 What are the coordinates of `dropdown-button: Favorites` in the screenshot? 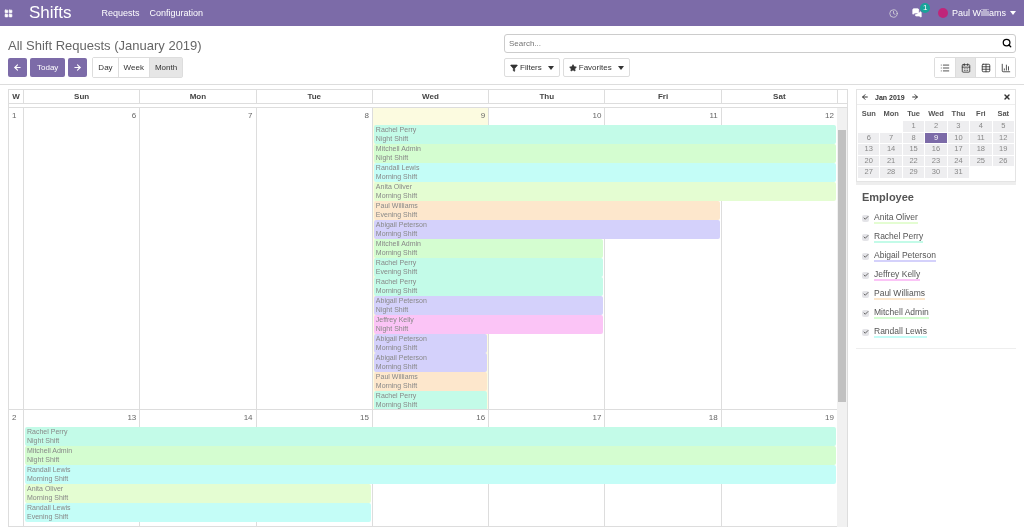 It's located at (596, 67).